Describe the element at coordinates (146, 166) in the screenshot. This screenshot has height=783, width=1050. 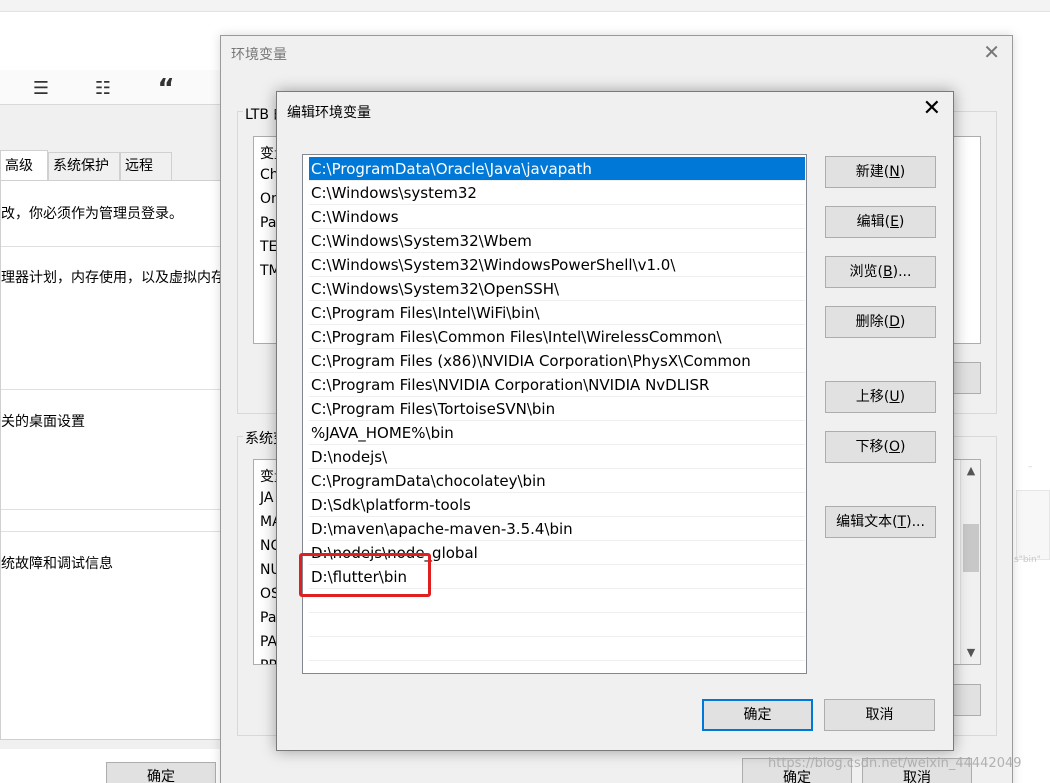
I see `tab-remote: 远程` at that location.